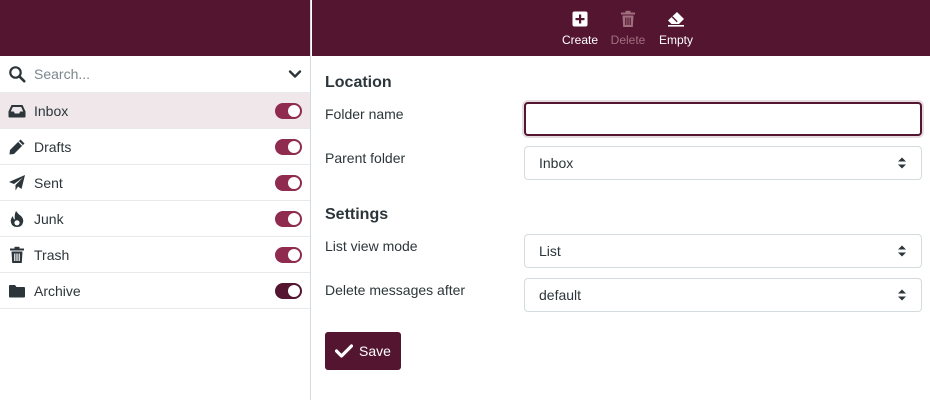 The height and width of the screenshot is (400, 930). Describe the element at coordinates (550, 251) in the screenshot. I see `list-view-mode-value: List` at that location.